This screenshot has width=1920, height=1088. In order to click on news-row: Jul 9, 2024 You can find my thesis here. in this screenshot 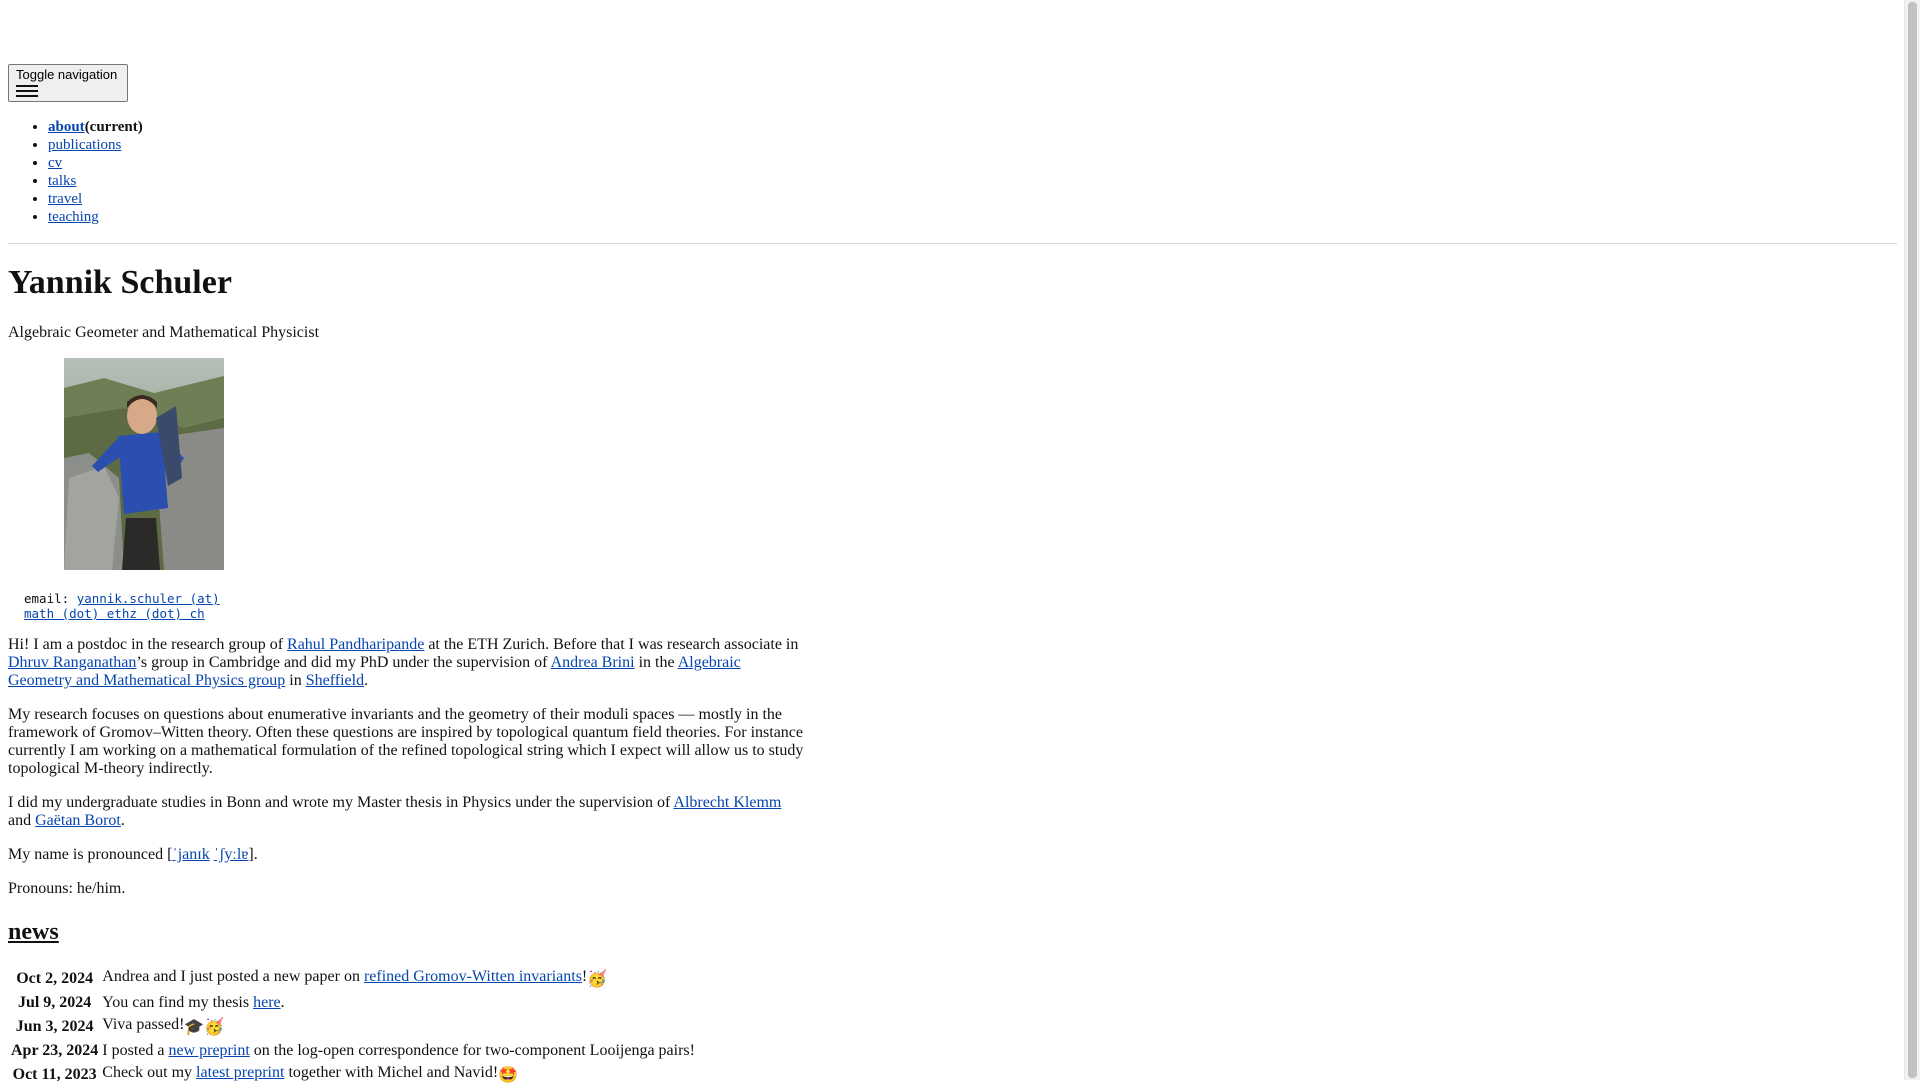, I will do `click(353, 1003)`.